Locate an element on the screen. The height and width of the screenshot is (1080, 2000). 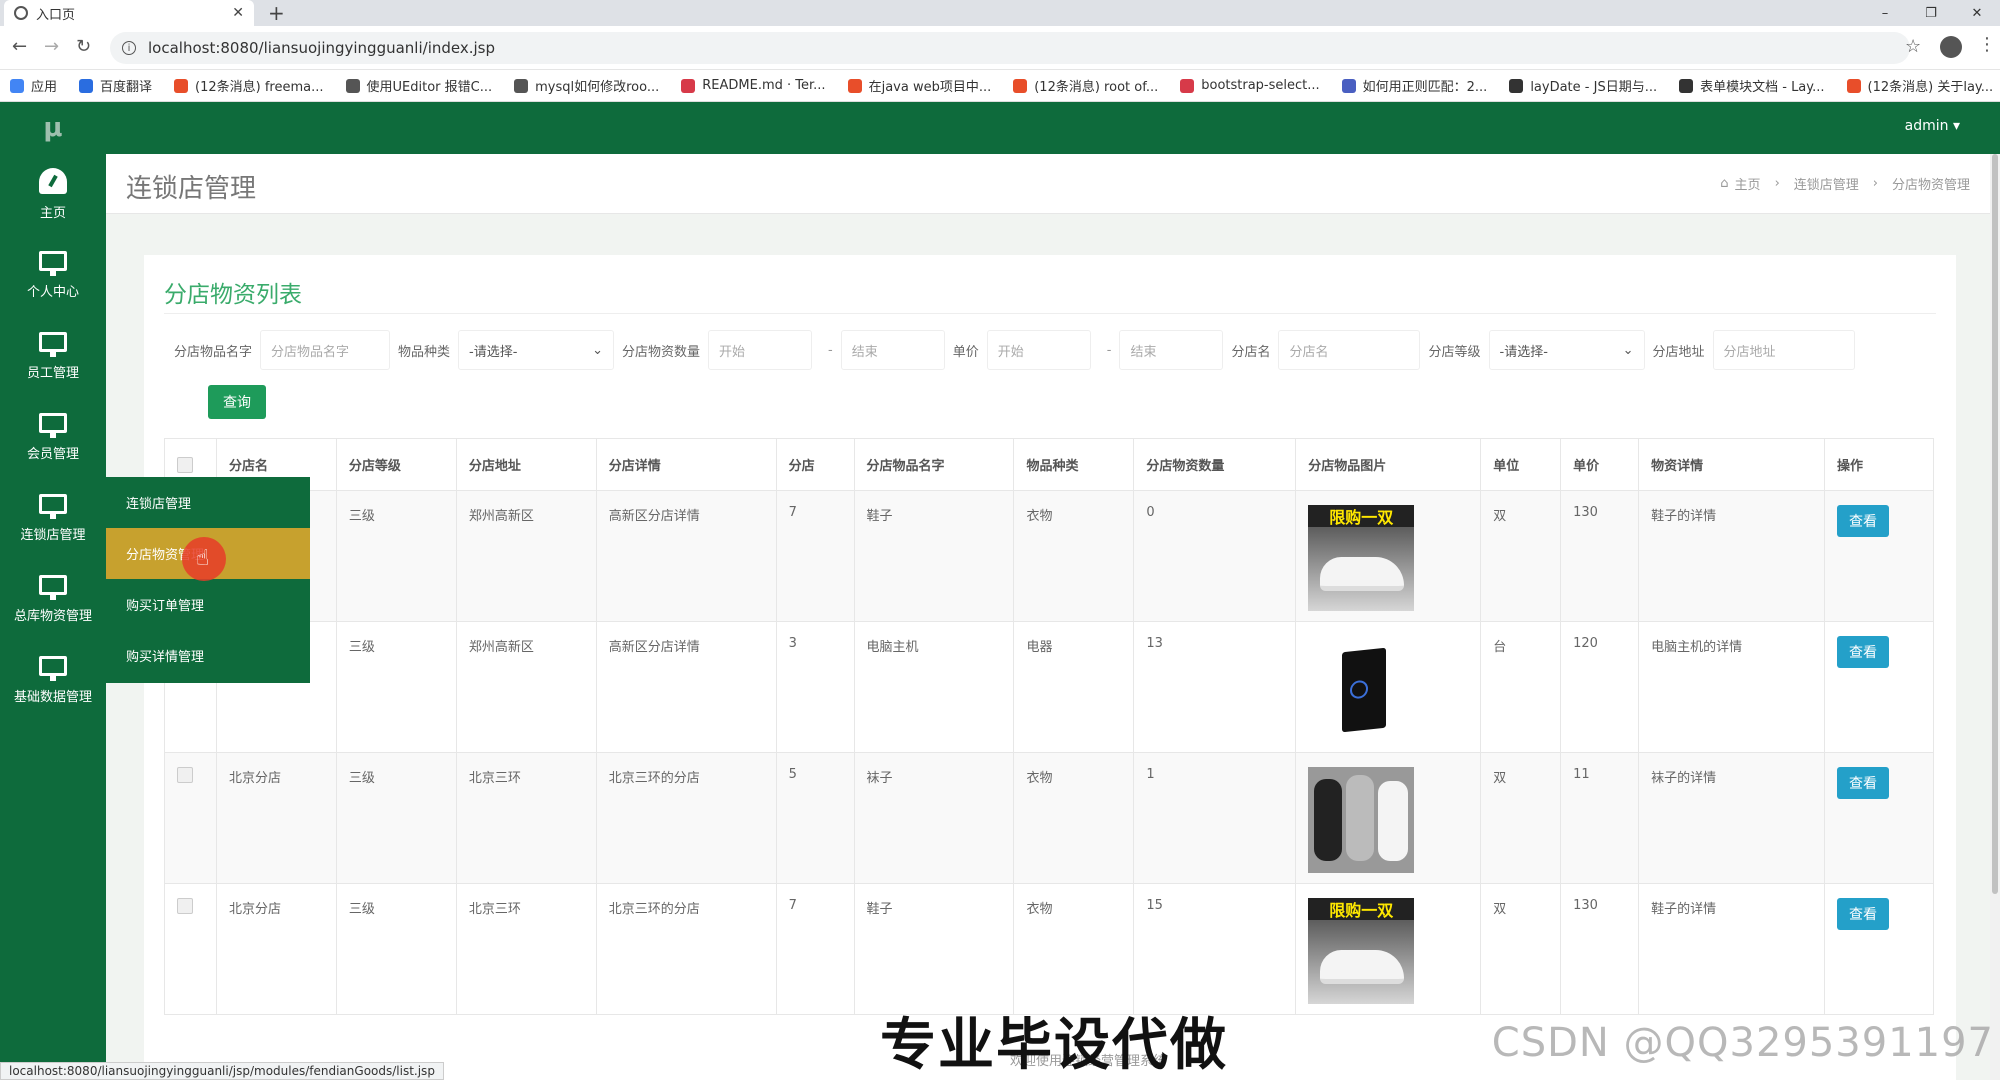
sidebar-item: 会员管理 is located at coordinates (53, 437).